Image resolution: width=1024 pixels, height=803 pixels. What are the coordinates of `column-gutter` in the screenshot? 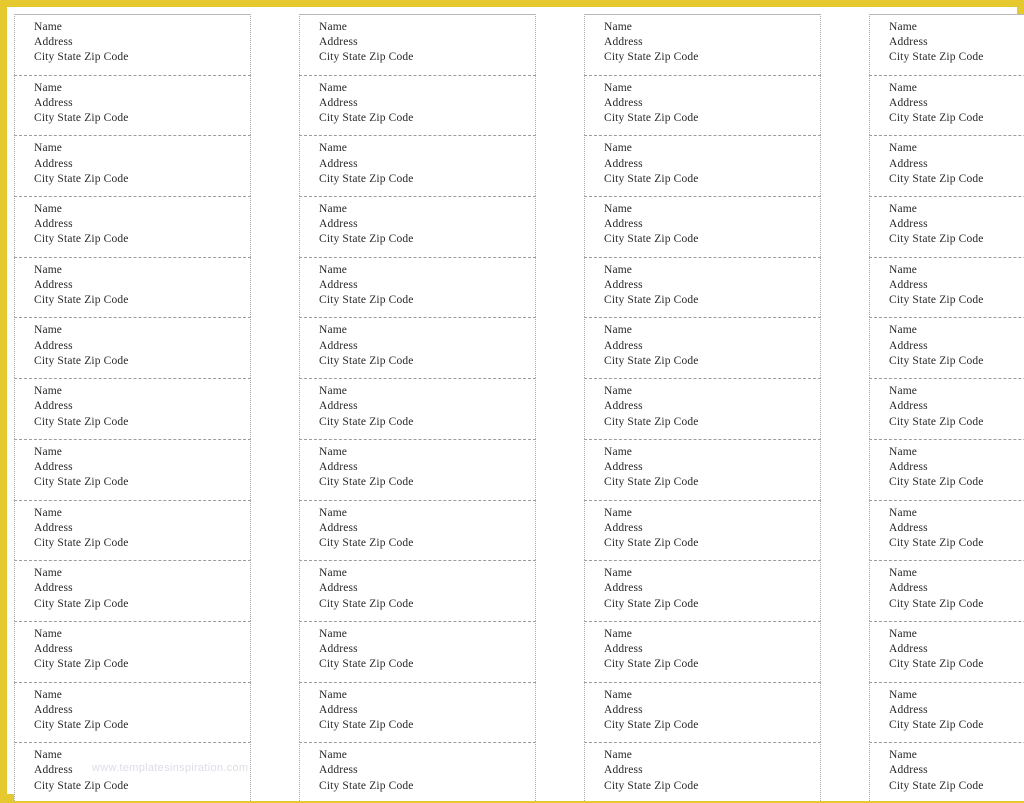 It's located at (560, 407).